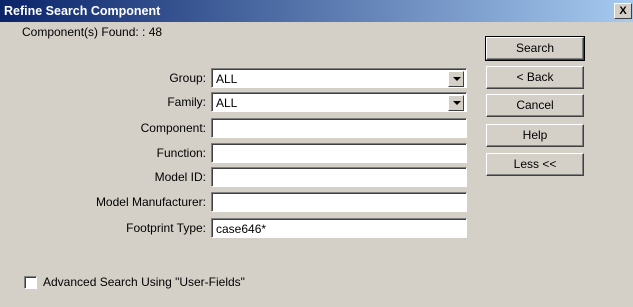  Describe the element at coordinates (339, 78) in the screenshot. I see `group-select: ALL` at that location.